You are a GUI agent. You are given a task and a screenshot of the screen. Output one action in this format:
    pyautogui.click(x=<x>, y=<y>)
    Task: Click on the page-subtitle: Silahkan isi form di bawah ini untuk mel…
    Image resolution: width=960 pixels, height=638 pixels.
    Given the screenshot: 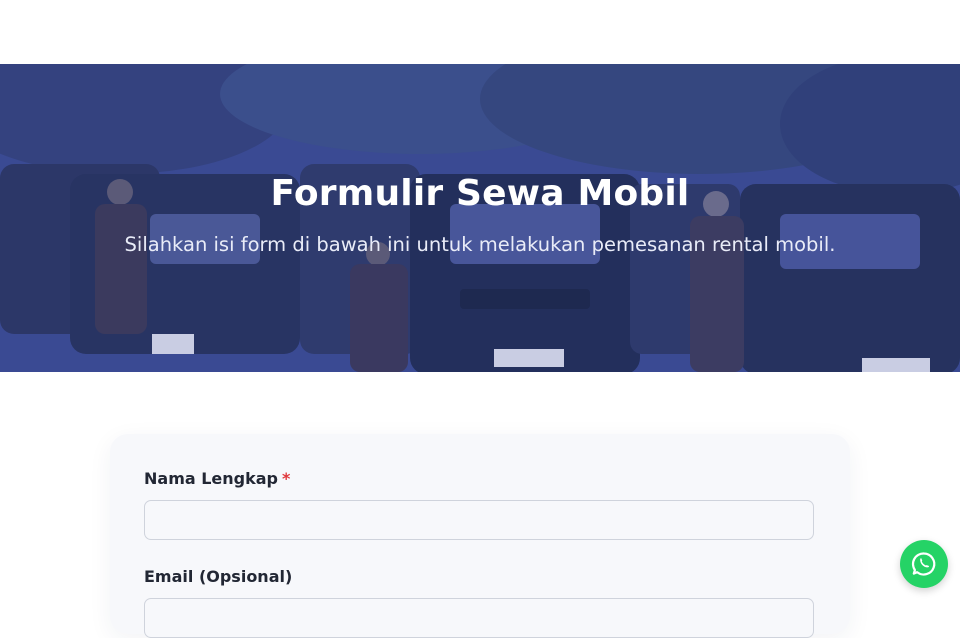 What is the action you would take?
    pyautogui.click(x=480, y=244)
    